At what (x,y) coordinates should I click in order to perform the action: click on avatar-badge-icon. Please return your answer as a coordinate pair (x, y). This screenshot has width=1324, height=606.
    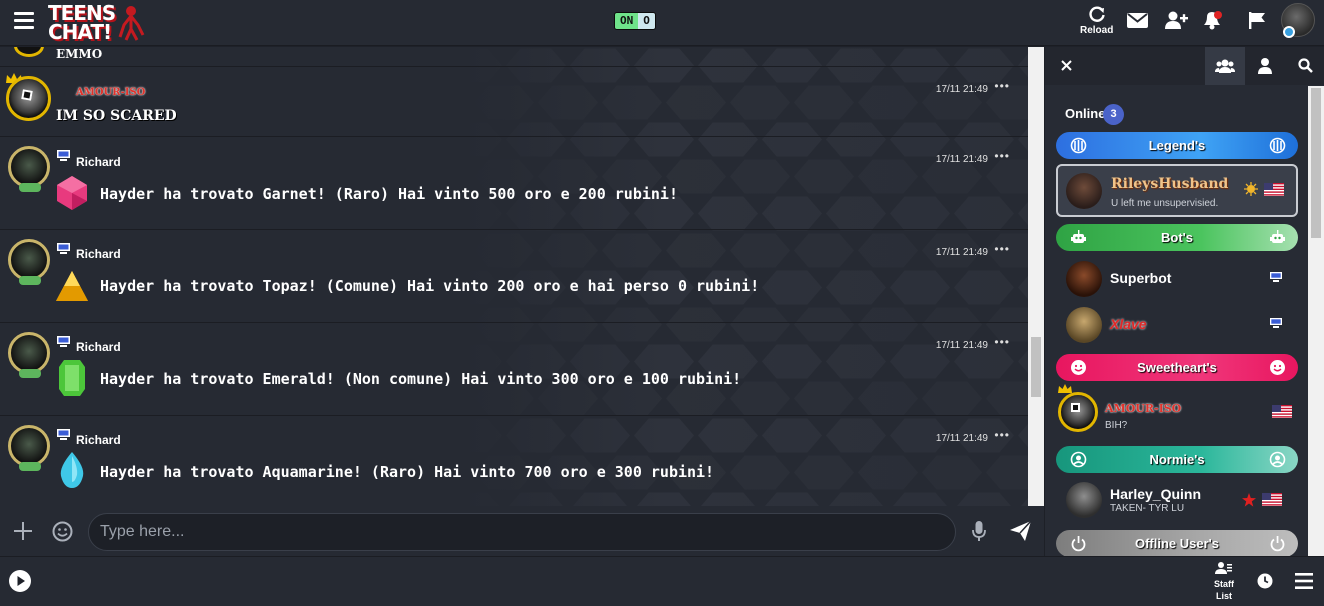
    Looking at the image, I should click on (1075, 407).